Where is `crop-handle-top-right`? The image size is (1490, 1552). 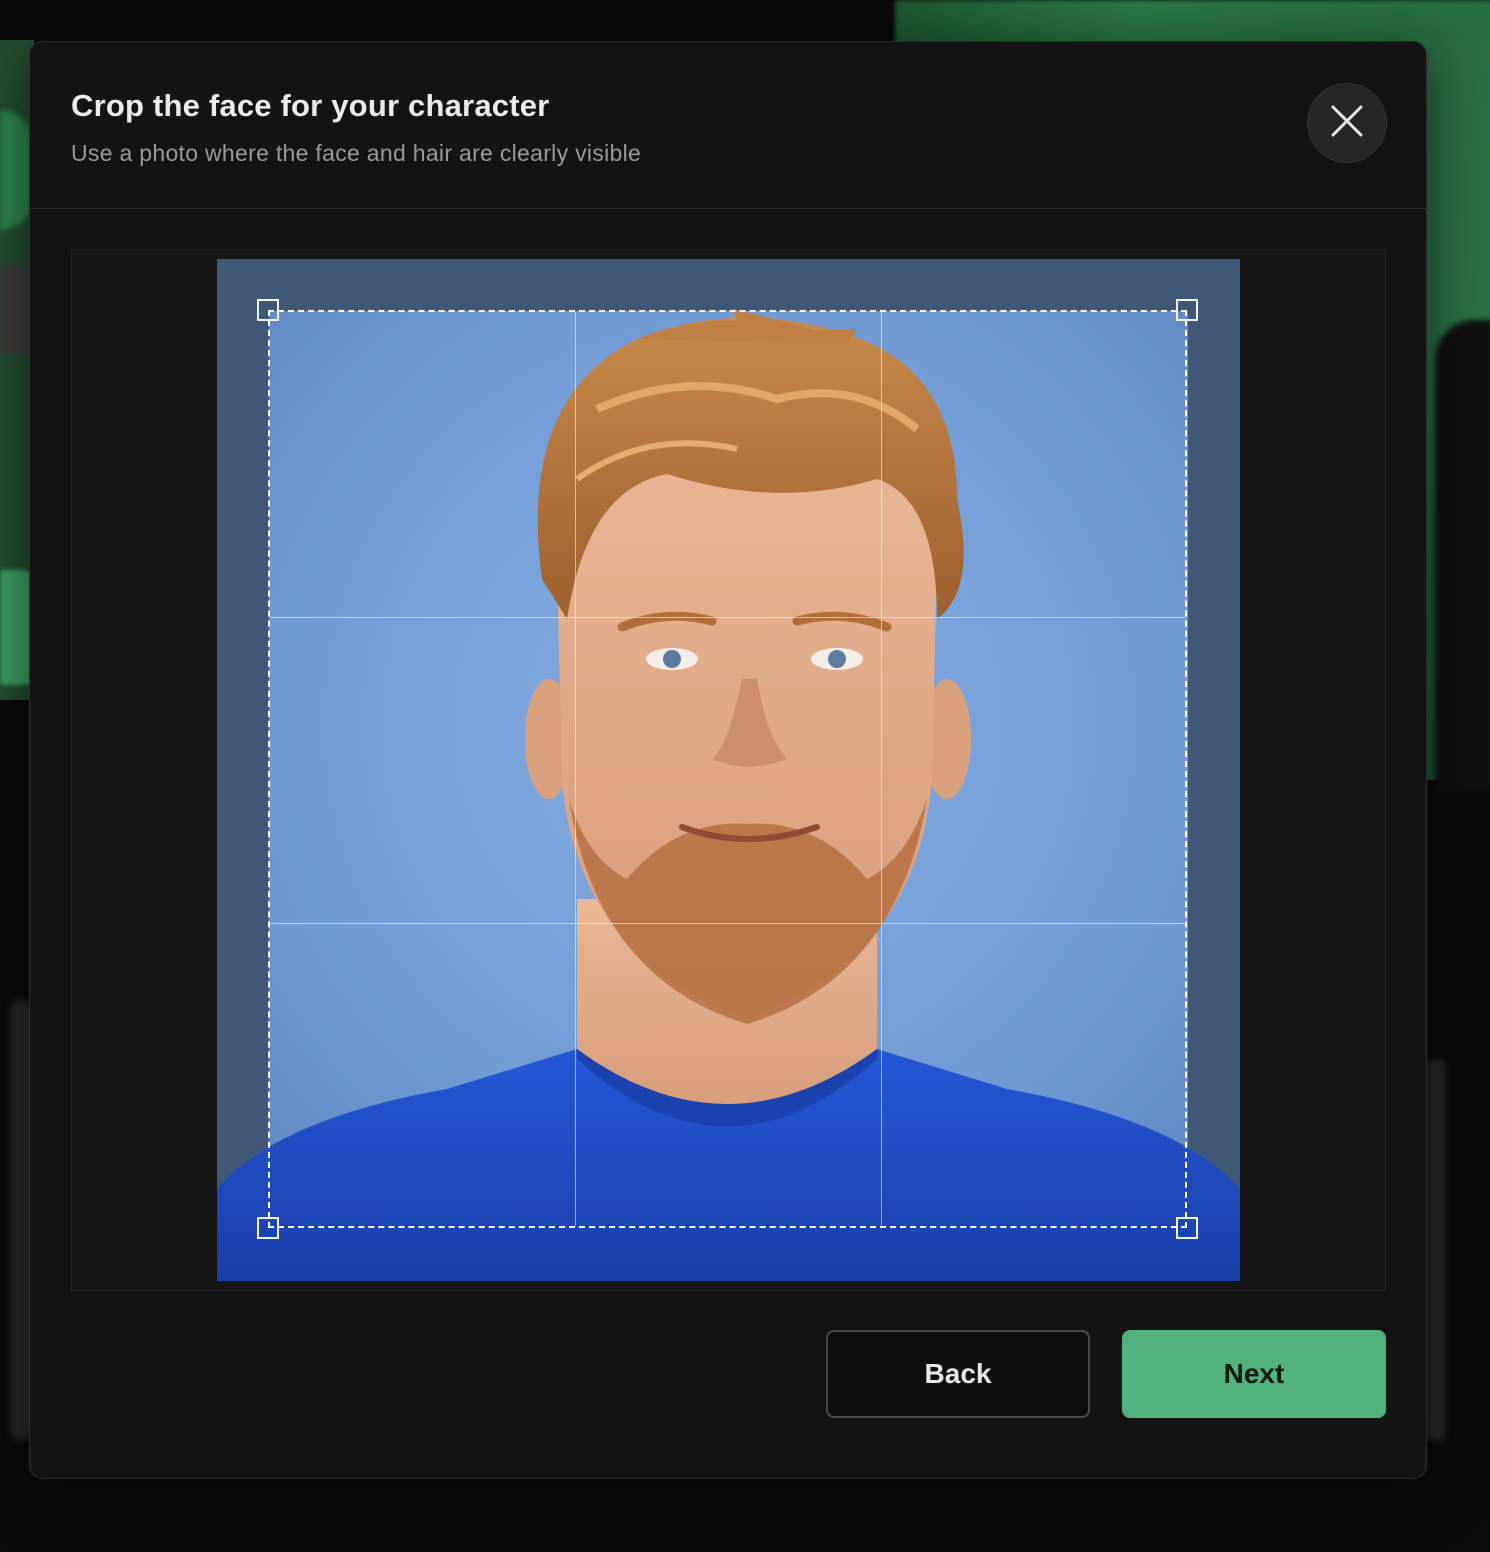 crop-handle-top-right is located at coordinates (1187, 310).